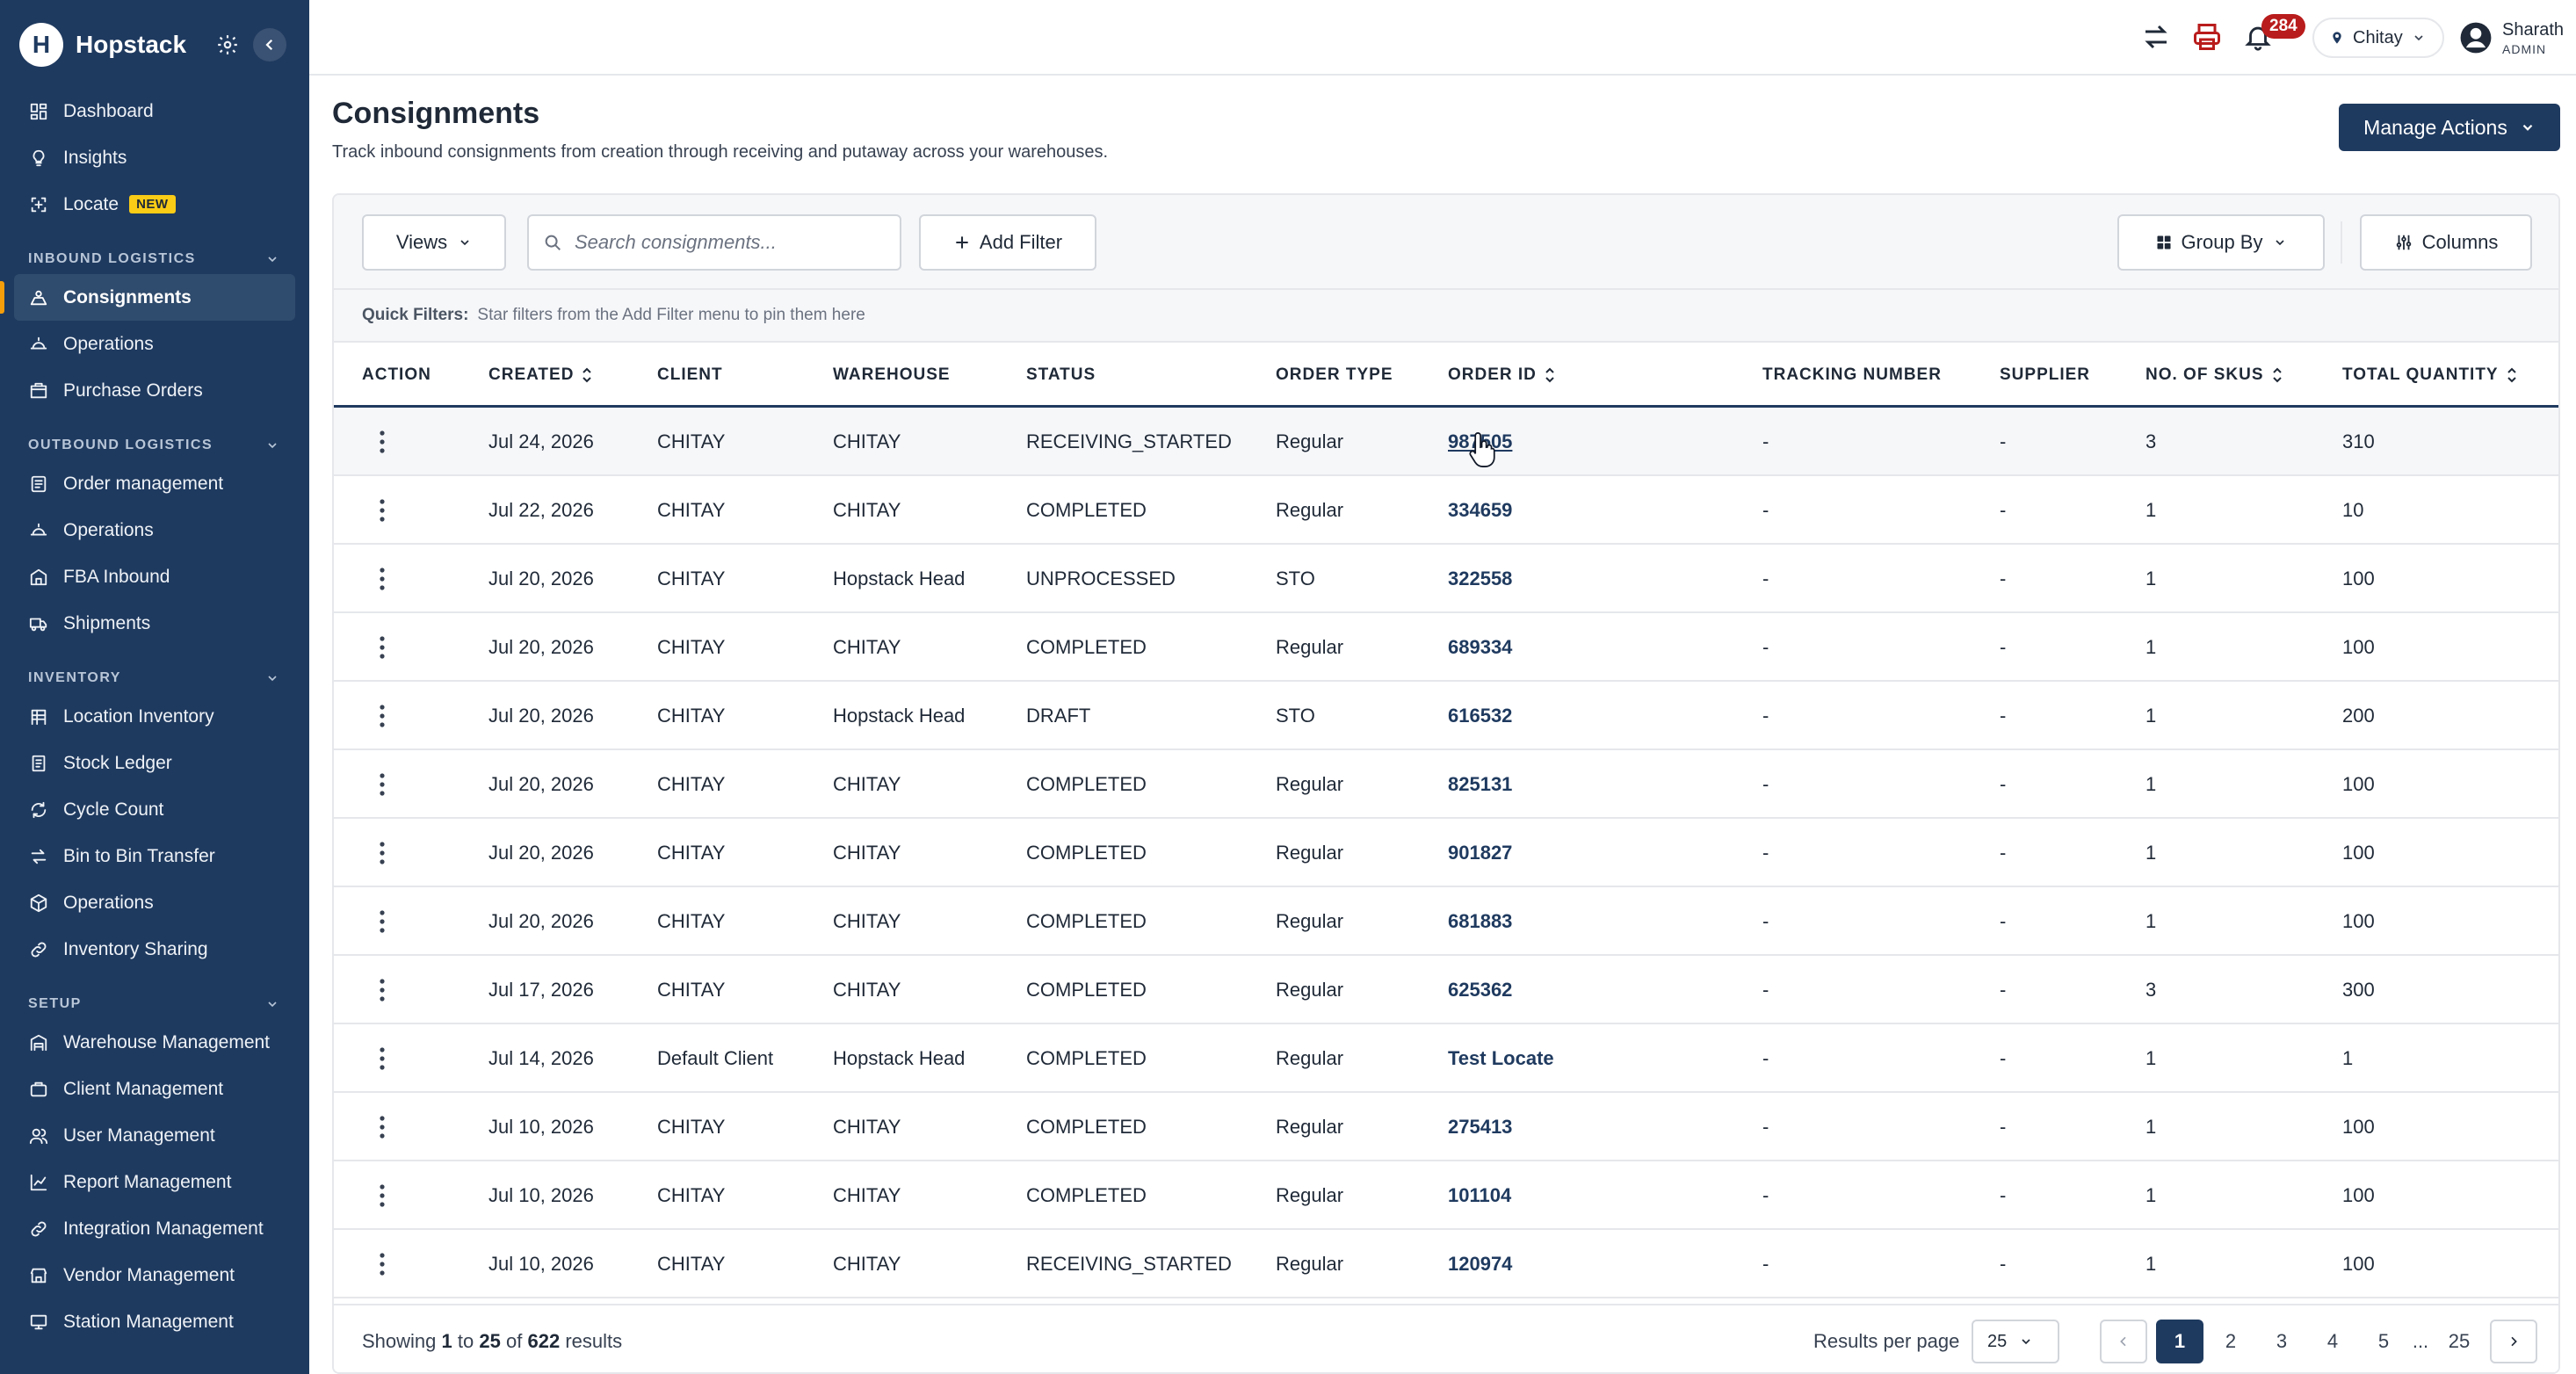  I want to click on pagination-next-button, so click(2513, 1341).